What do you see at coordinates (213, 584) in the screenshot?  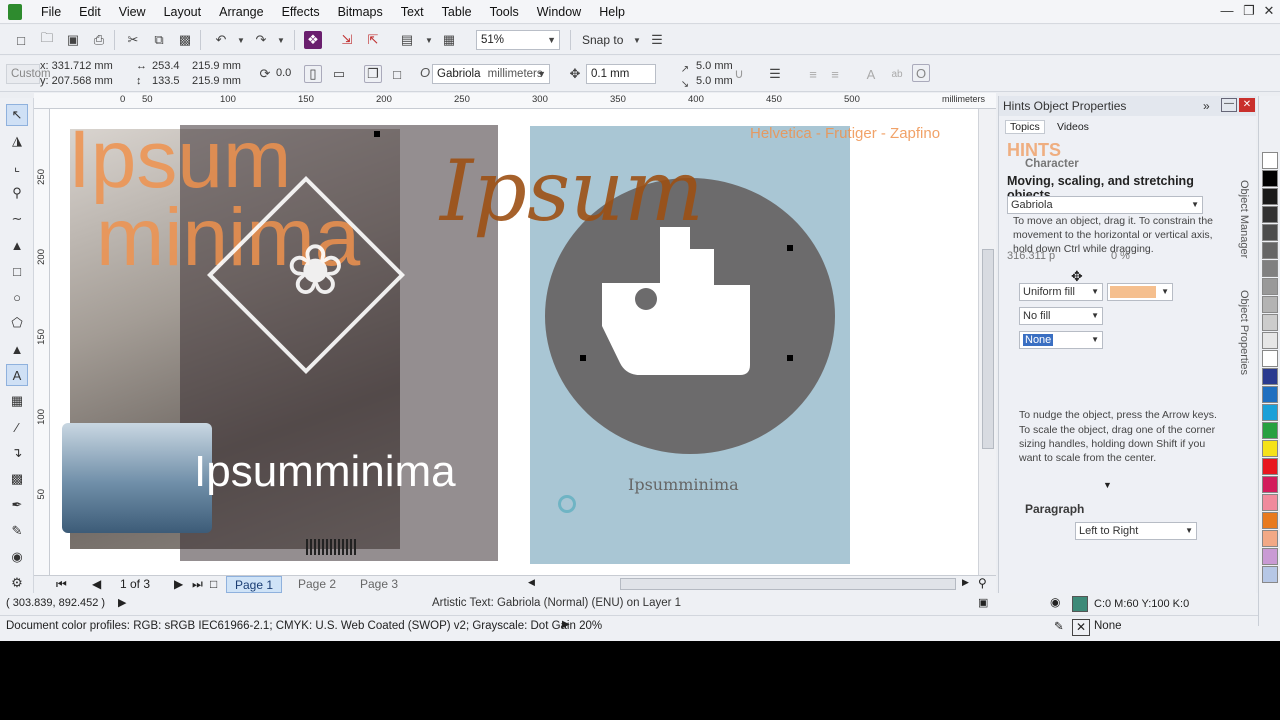 I see `add-page-icon: □` at bounding box center [213, 584].